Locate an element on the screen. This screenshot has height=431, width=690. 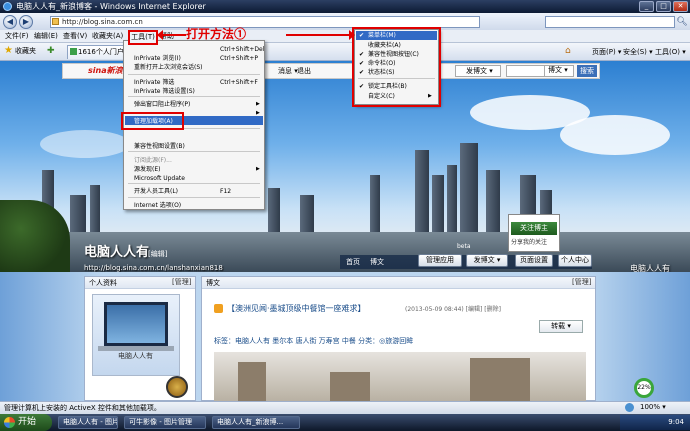
safety-menu-button: 安全(S) ▾ is located at coordinates (638, 52).